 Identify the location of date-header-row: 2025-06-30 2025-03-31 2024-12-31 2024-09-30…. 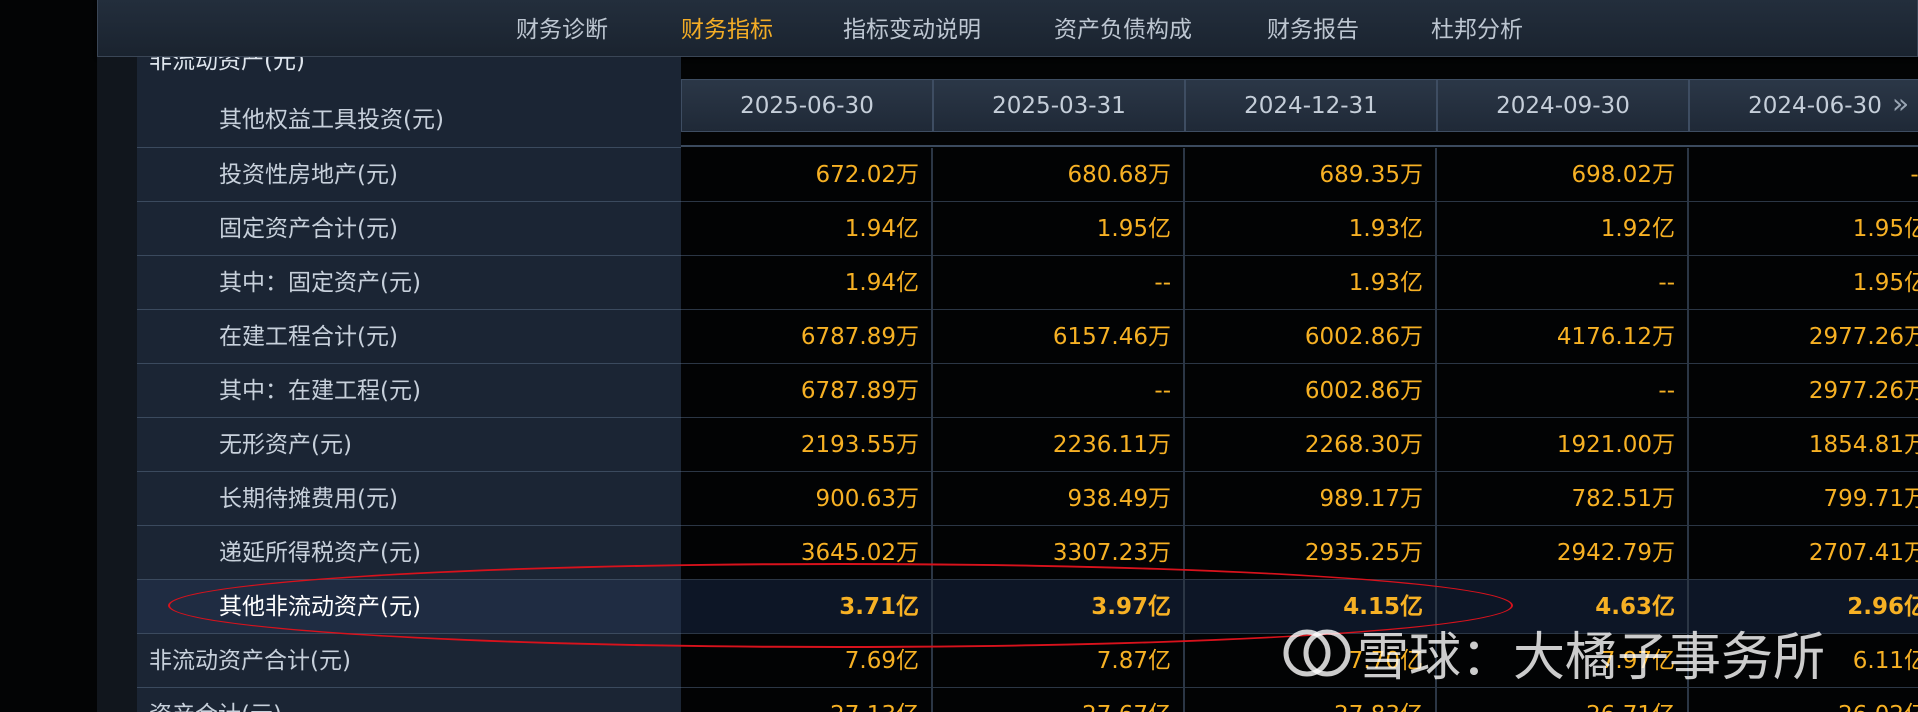
(1299, 106).